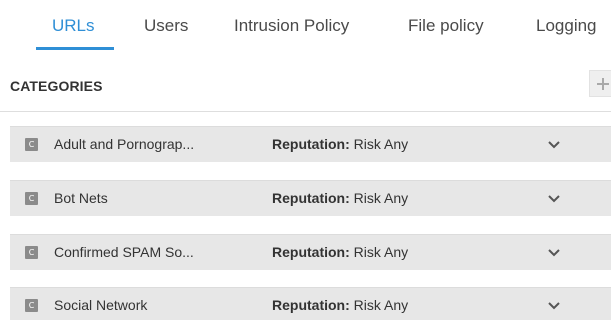 The width and height of the screenshot is (611, 320). I want to click on tab-file-policy: File policy, so click(446, 25).